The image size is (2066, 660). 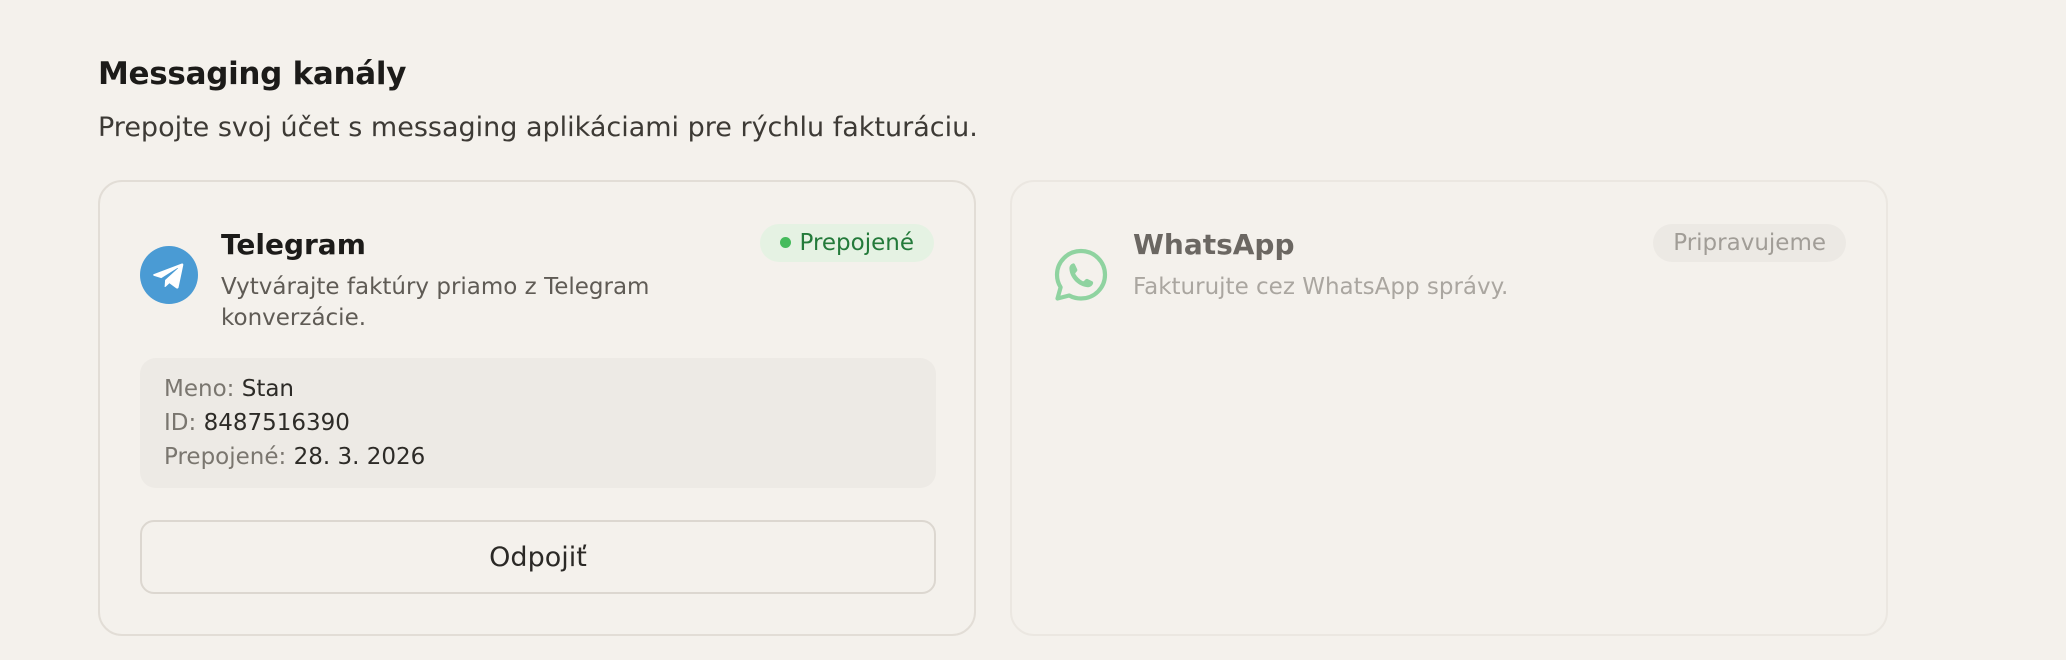 I want to click on status-badge-label: Prepojené, so click(x=856, y=243).